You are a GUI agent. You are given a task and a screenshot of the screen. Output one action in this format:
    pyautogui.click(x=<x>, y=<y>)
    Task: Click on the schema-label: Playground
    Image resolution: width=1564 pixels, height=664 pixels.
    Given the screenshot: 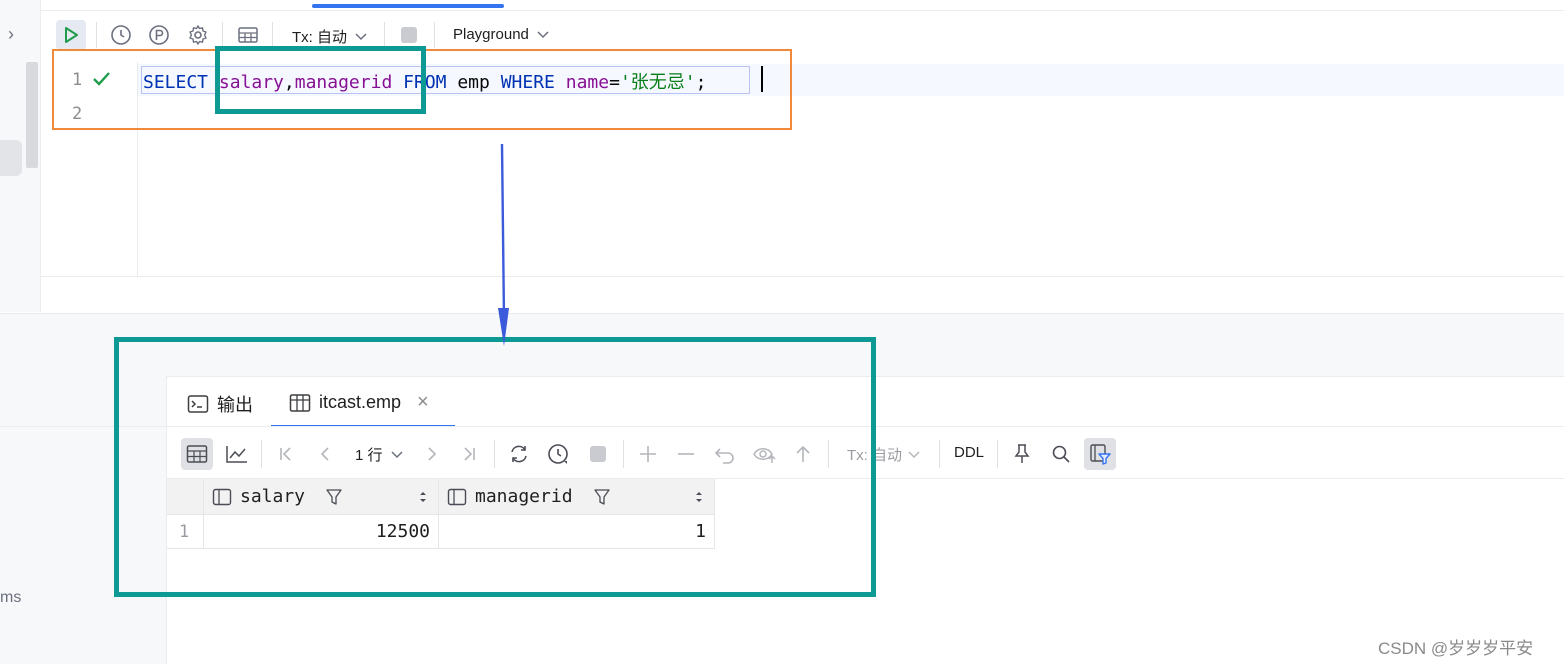 What is the action you would take?
    pyautogui.click(x=491, y=34)
    